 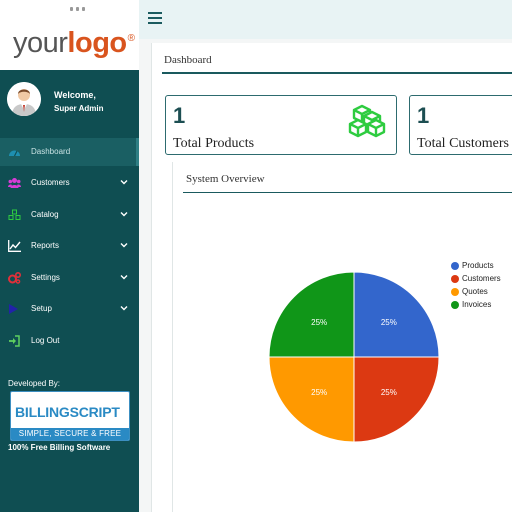 I want to click on page-title-divider, so click(x=337, y=73).